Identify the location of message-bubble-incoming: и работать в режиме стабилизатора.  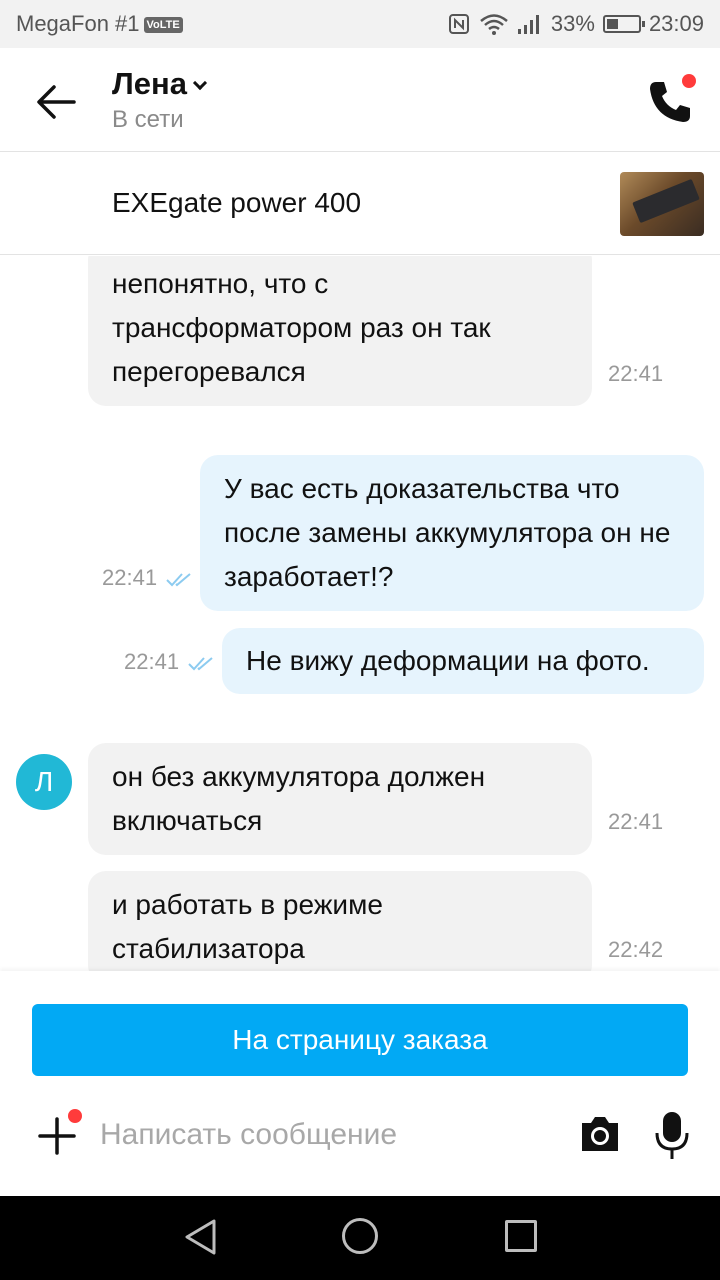
(340, 921).